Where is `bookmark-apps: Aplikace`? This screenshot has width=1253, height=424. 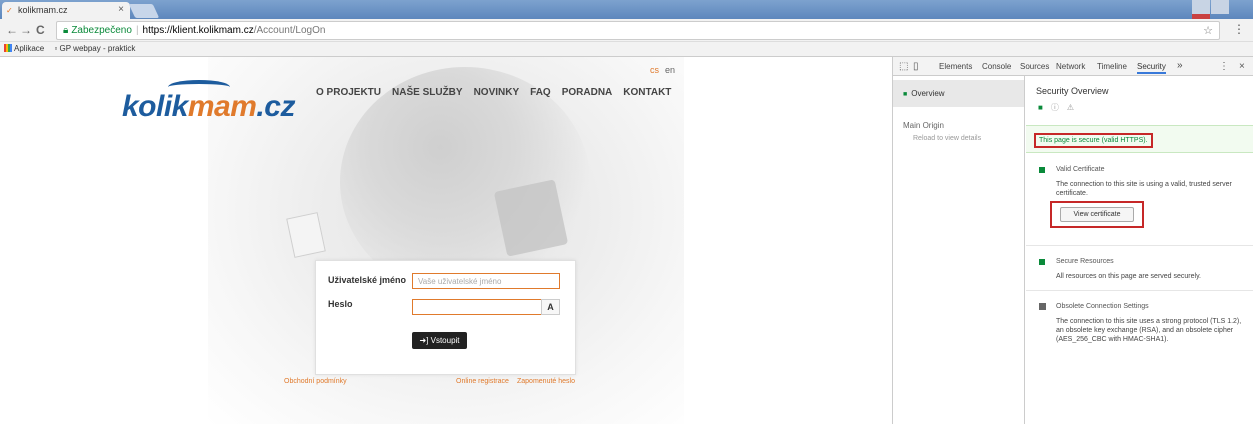
bookmark-apps: Aplikace is located at coordinates (24, 48).